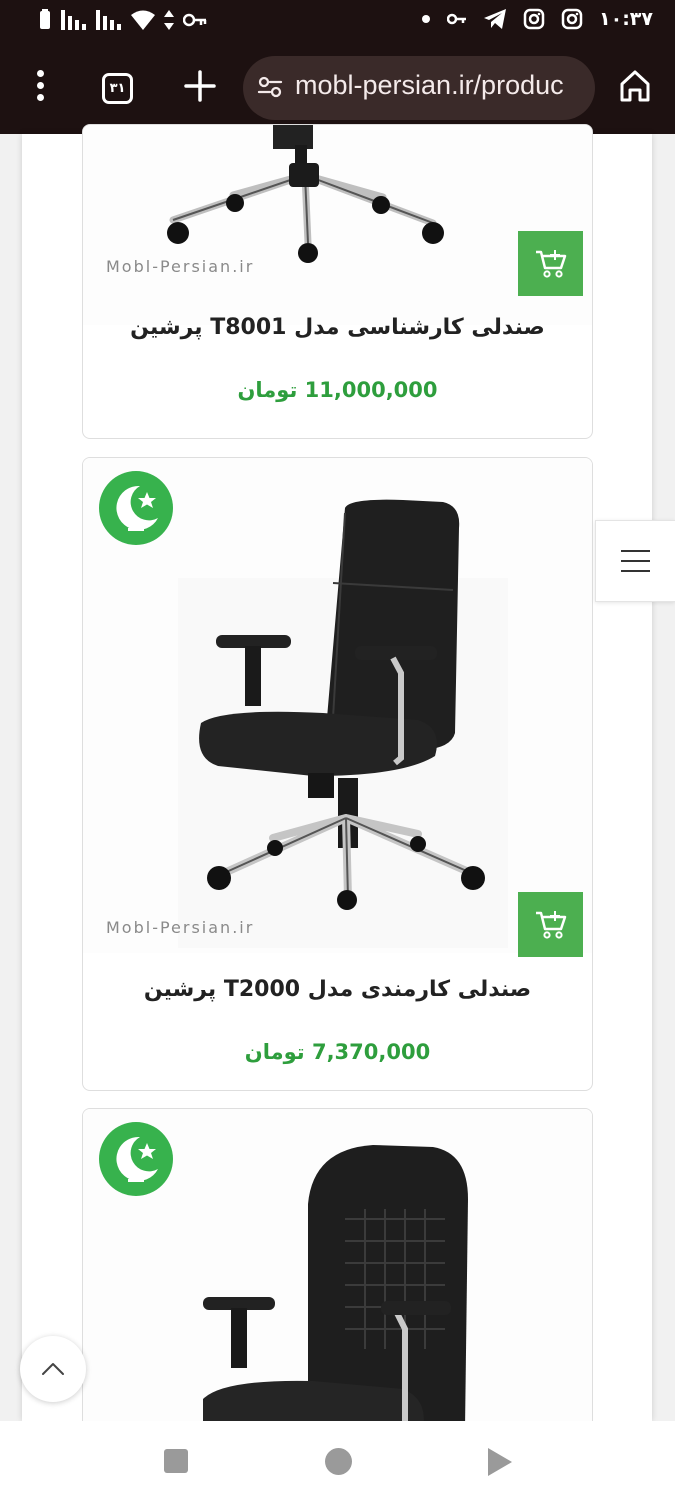 The height and width of the screenshot is (1500, 675). What do you see at coordinates (176, 1461) in the screenshot?
I see `recents-icon` at bounding box center [176, 1461].